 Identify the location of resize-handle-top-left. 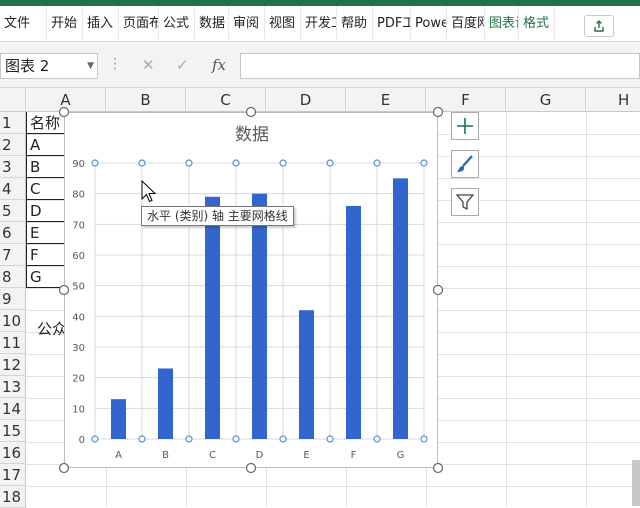
(64, 112).